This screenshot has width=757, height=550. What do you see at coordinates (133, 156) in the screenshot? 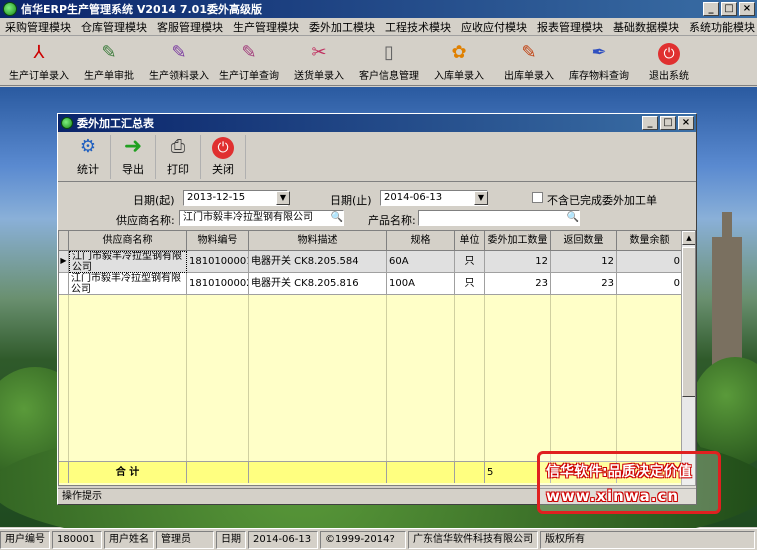
I see `export-button: ➜ 导出` at bounding box center [133, 156].